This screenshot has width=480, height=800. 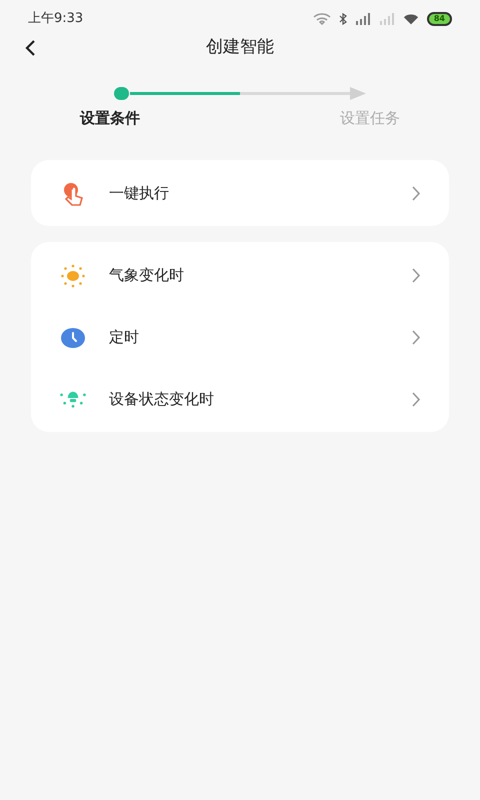 I want to click on option-row: 定时, so click(x=240, y=338).